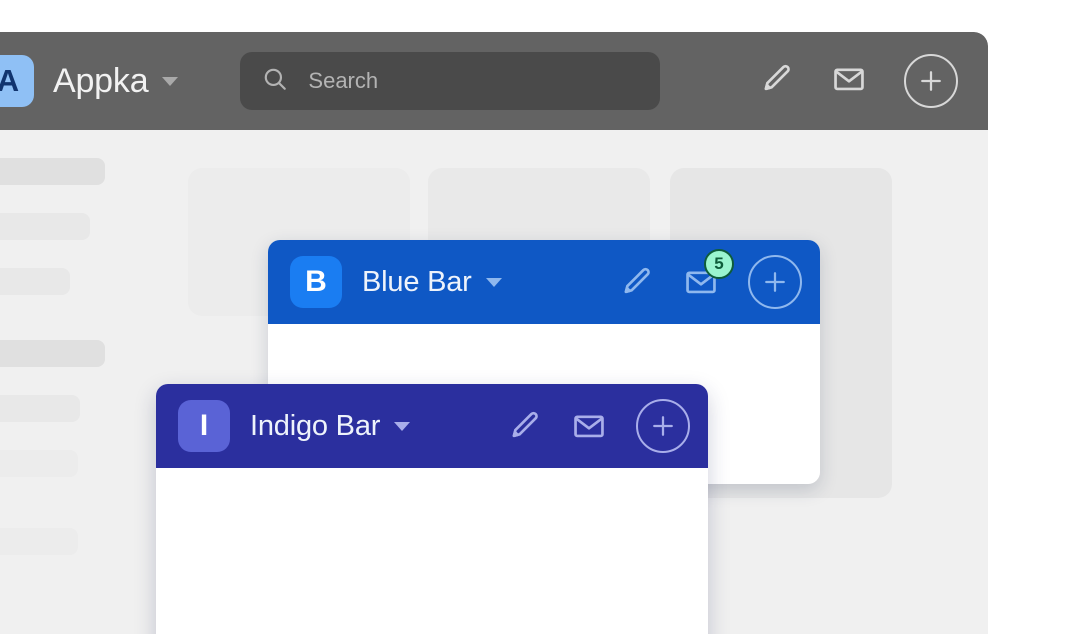 The width and height of the screenshot is (1080, 634). What do you see at coordinates (101, 80) in the screenshot?
I see `app-title: Appka` at bounding box center [101, 80].